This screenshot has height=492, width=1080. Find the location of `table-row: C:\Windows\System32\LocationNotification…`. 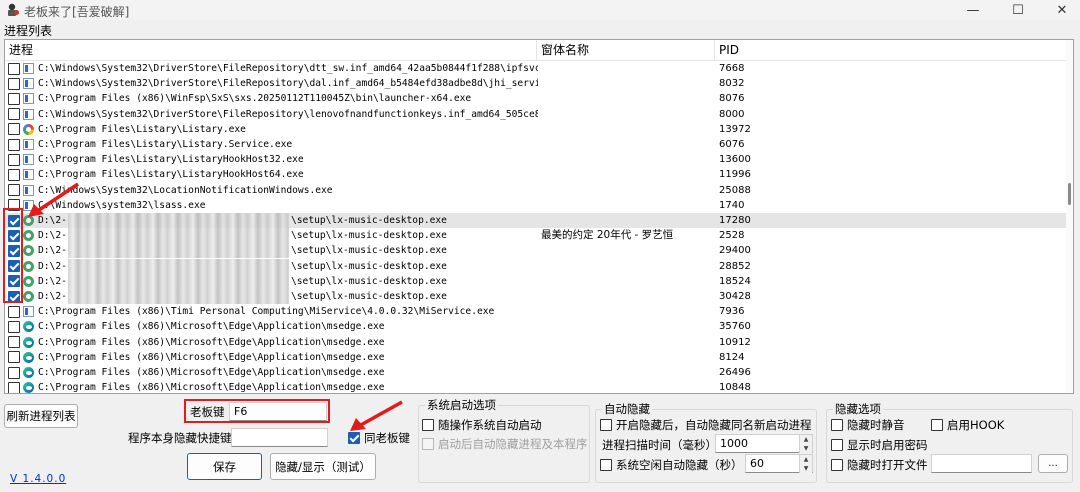

table-row: C:\Windows\System32\LocationNotification… is located at coordinates (536, 190).